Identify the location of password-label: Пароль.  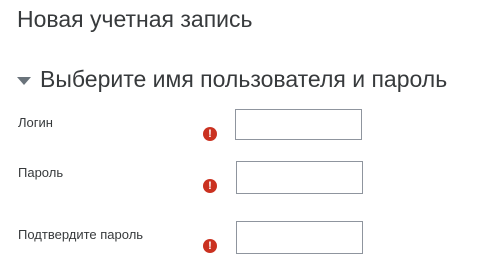
(41, 172).